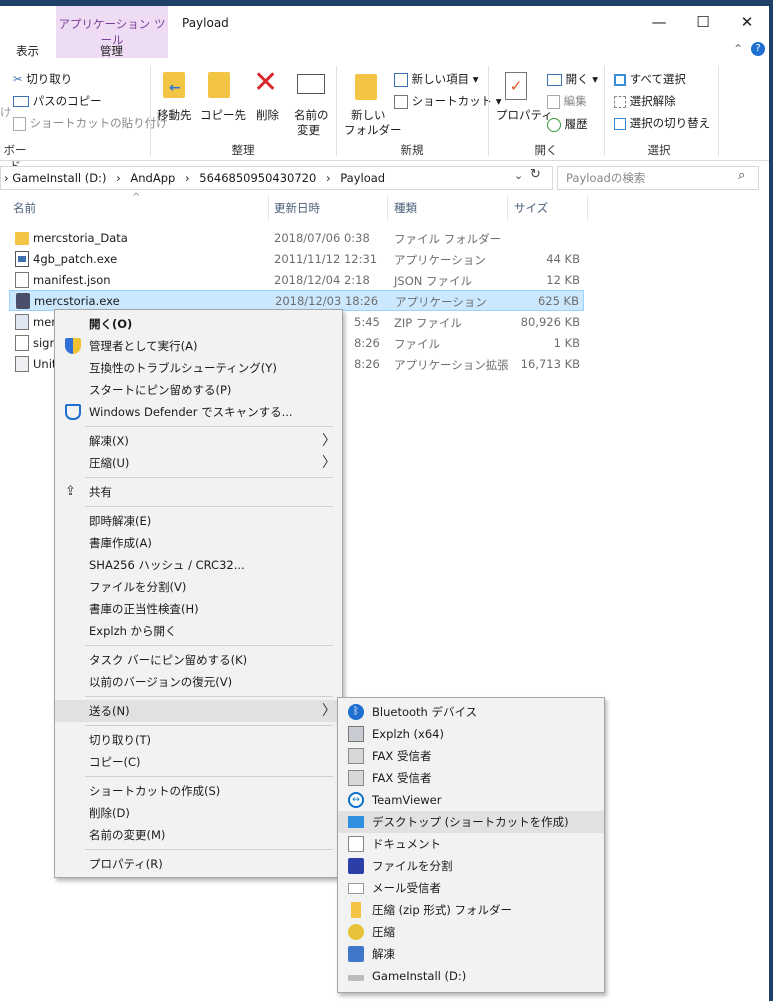 The width and height of the screenshot is (773, 1001). I want to click on menu-item-extract: 解凍(X) 〉, so click(198, 441).